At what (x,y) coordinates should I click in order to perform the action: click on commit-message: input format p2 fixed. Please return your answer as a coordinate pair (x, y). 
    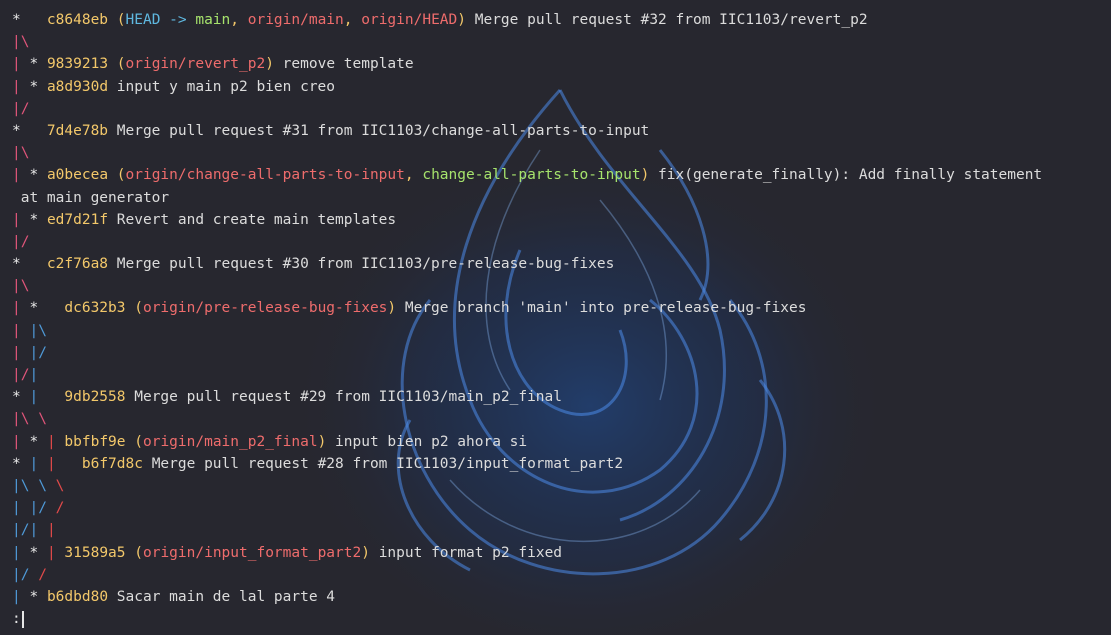
    Looking at the image, I should click on (466, 552).